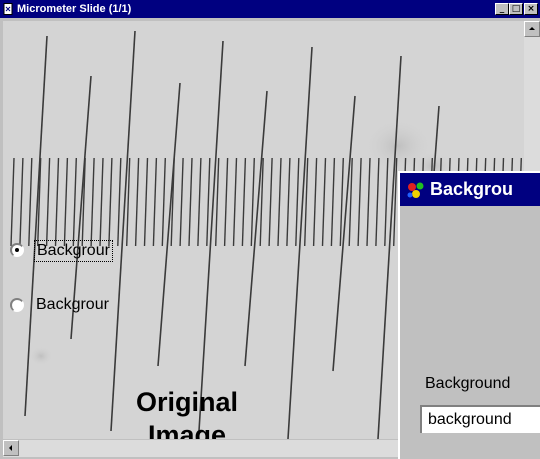 This screenshot has width=540, height=459. I want to click on close-button: ×, so click(531, 9).